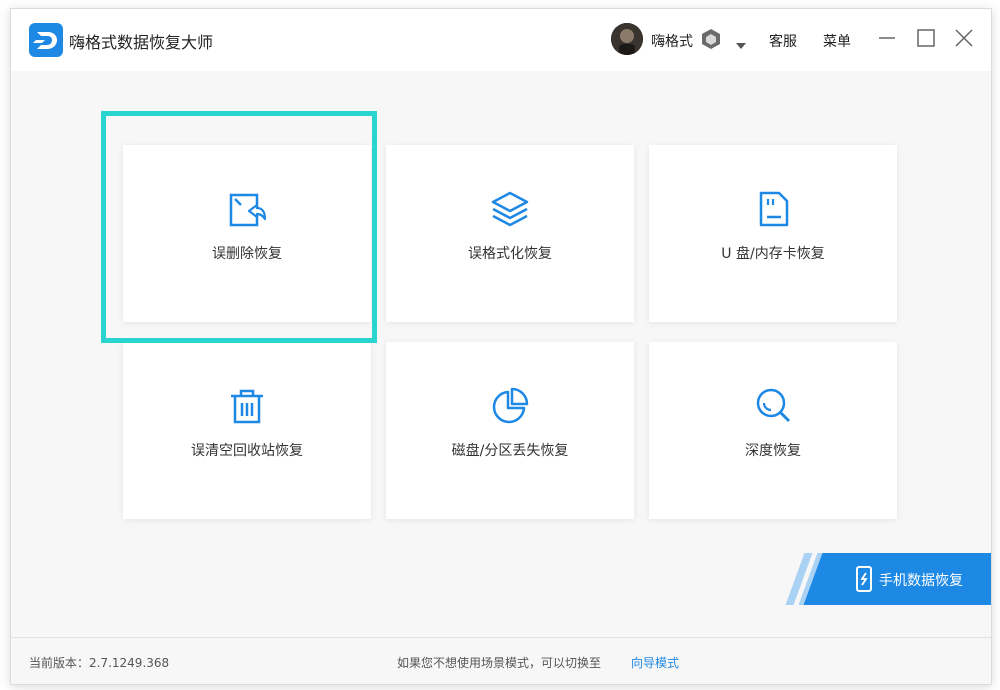 The height and width of the screenshot is (690, 1000). What do you see at coordinates (99, 663) in the screenshot?
I see `version-text: 当前版本：2.7.1249.368` at bounding box center [99, 663].